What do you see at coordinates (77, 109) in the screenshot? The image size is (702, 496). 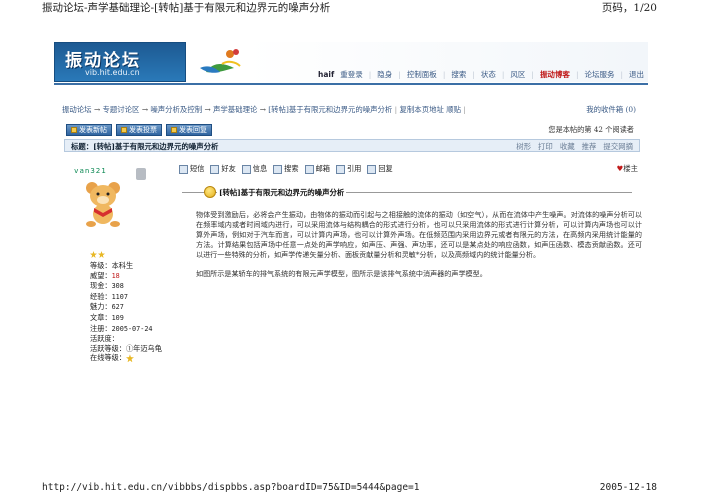 I see `breadcrumb-forum: 振动论坛` at bounding box center [77, 109].